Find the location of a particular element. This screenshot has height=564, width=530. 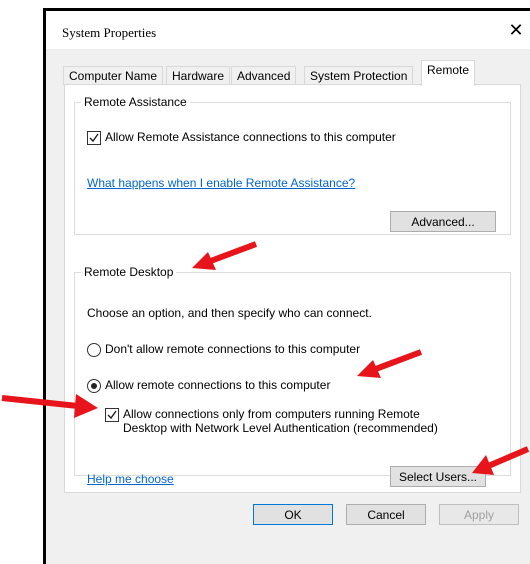

close-icon: ✕ is located at coordinates (516, 30).